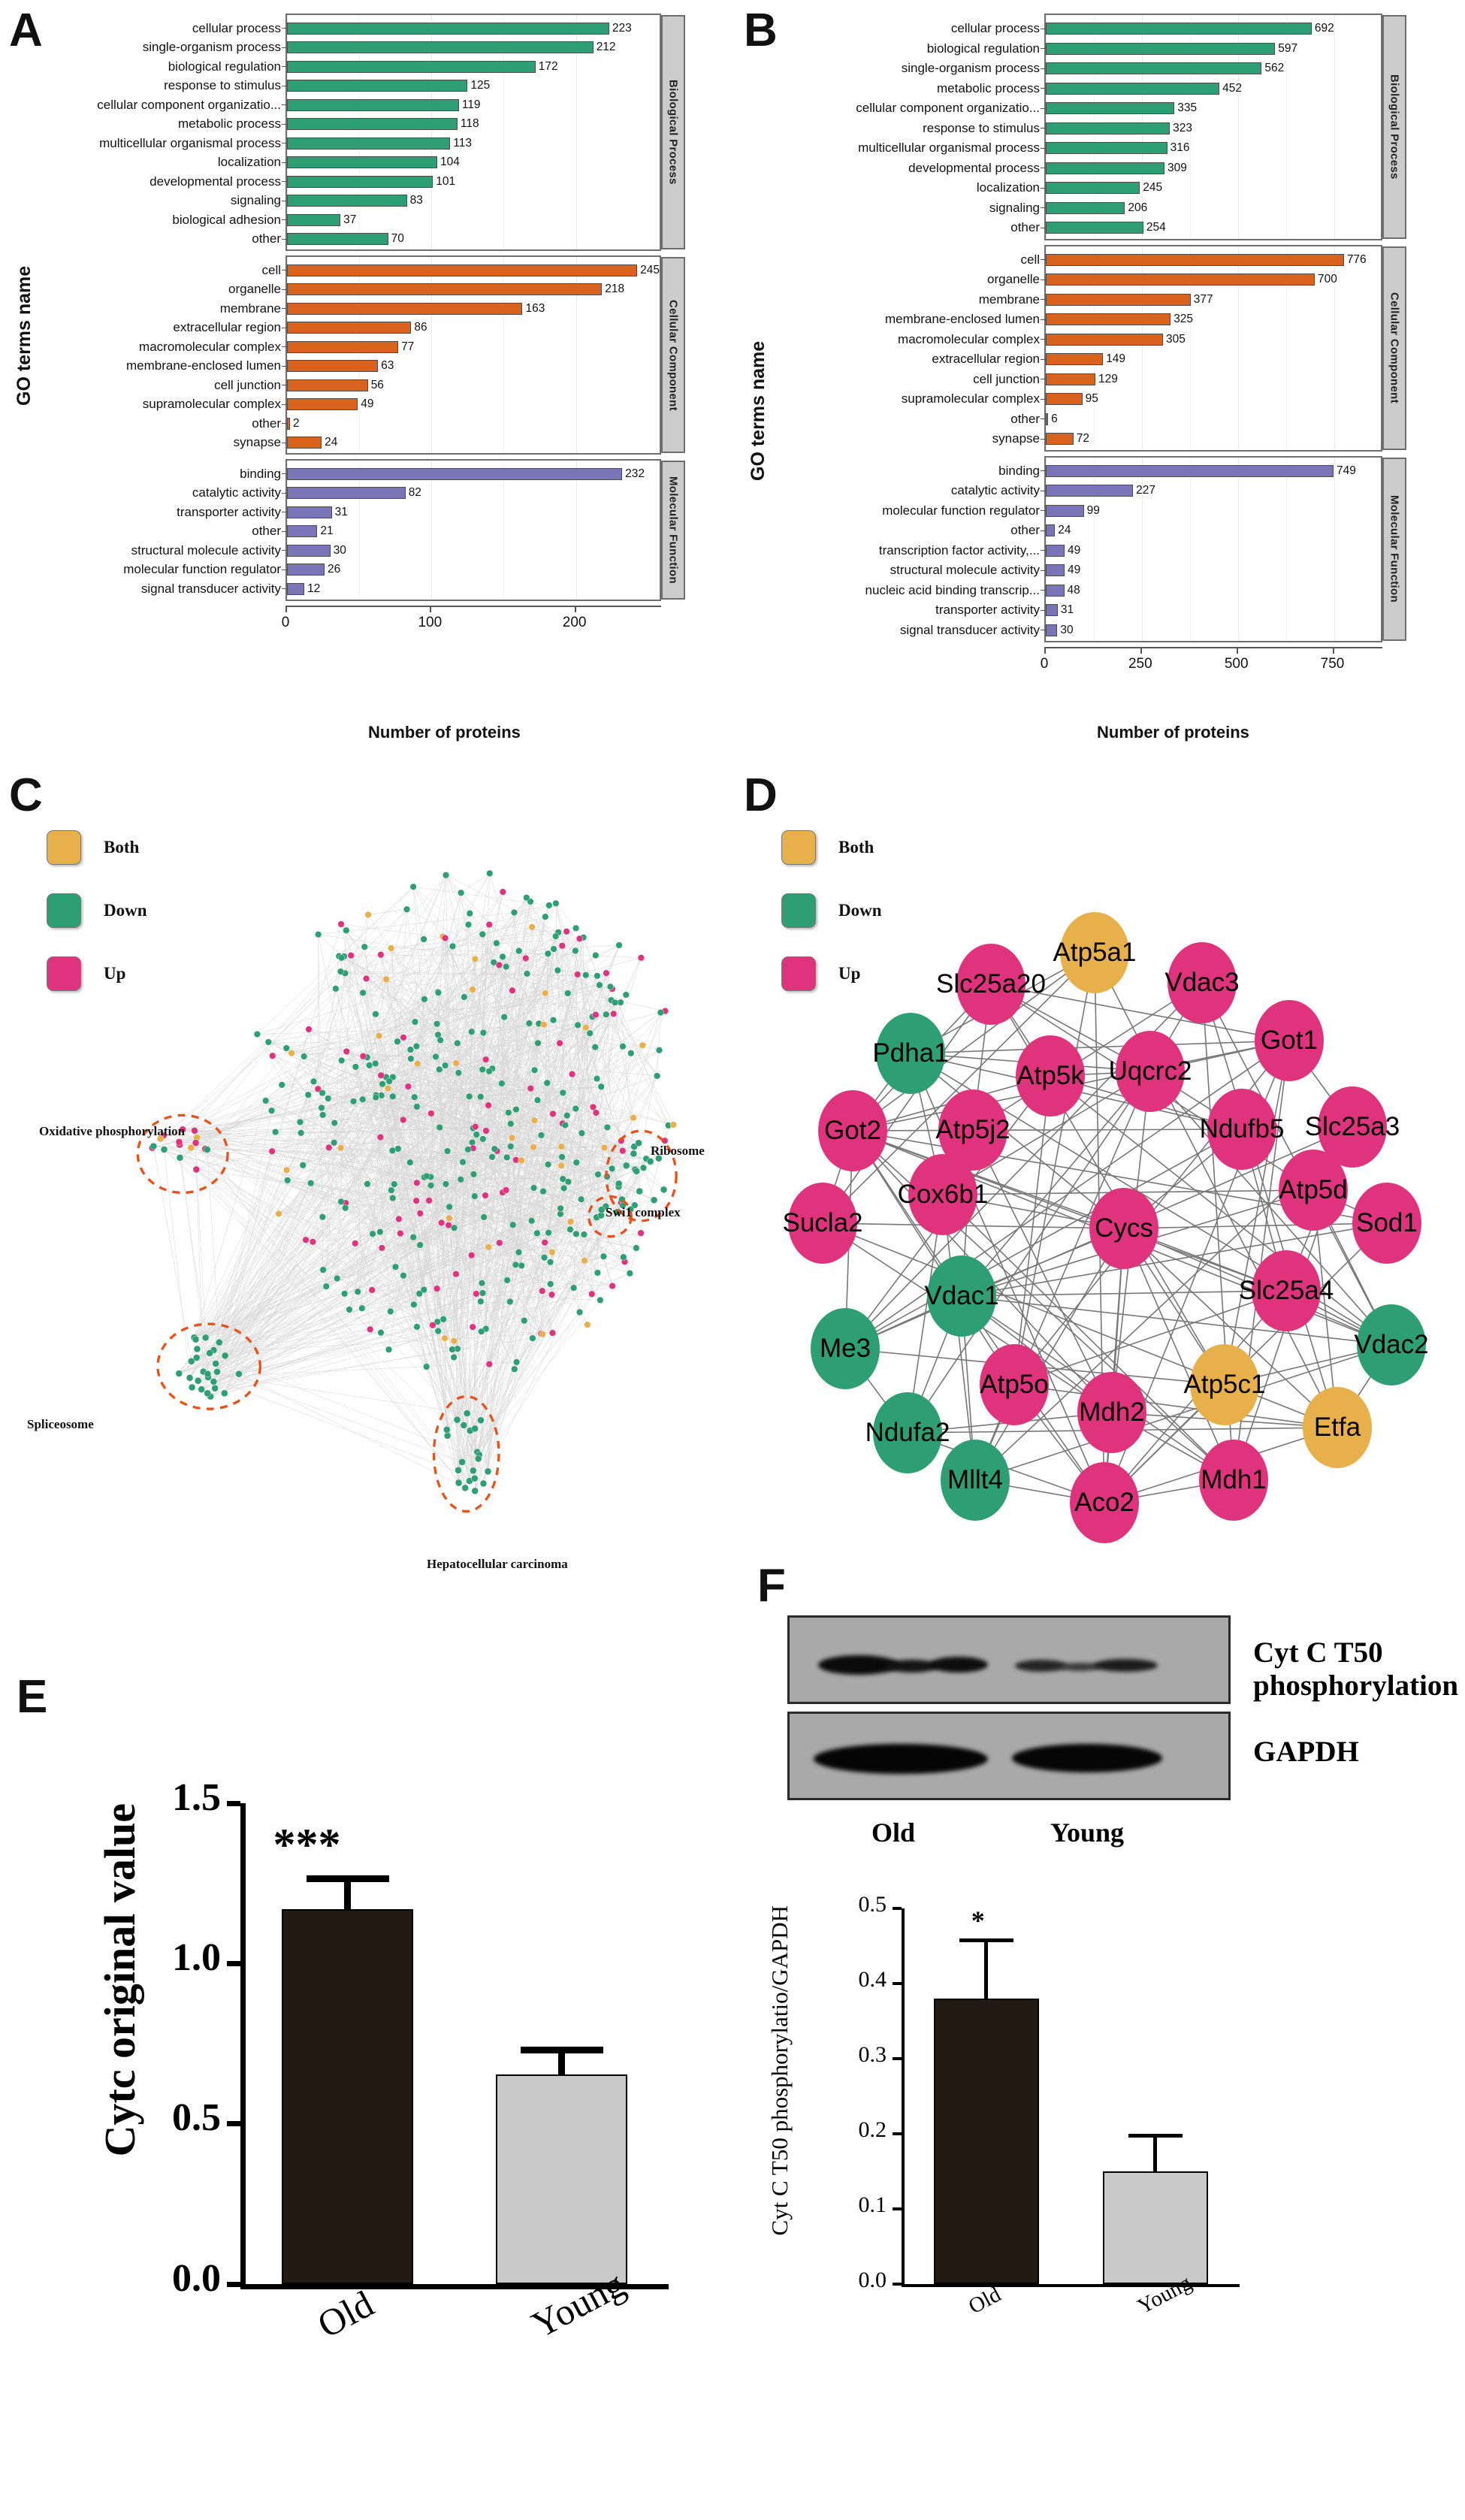 Image resolution: width=1465 pixels, height=2520 pixels. What do you see at coordinates (456, 532) in the screenshot?
I see `go-bar-row: other 21` at bounding box center [456, 532].